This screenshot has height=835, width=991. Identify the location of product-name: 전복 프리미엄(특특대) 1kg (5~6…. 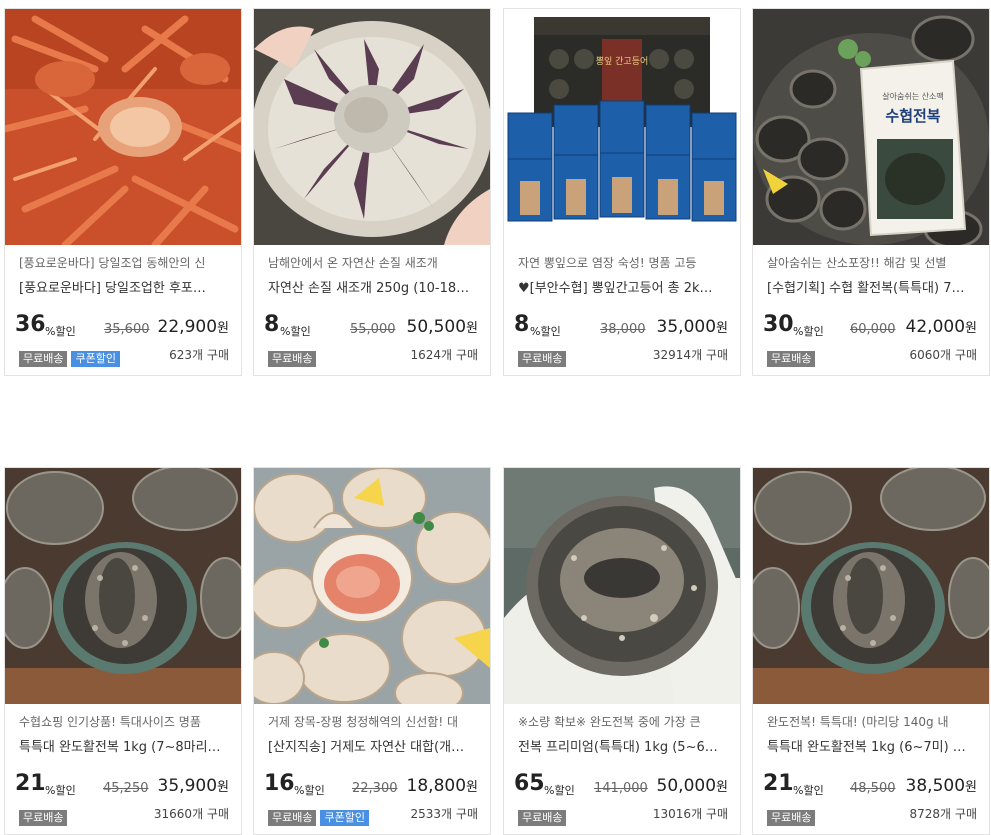
(623, 745).